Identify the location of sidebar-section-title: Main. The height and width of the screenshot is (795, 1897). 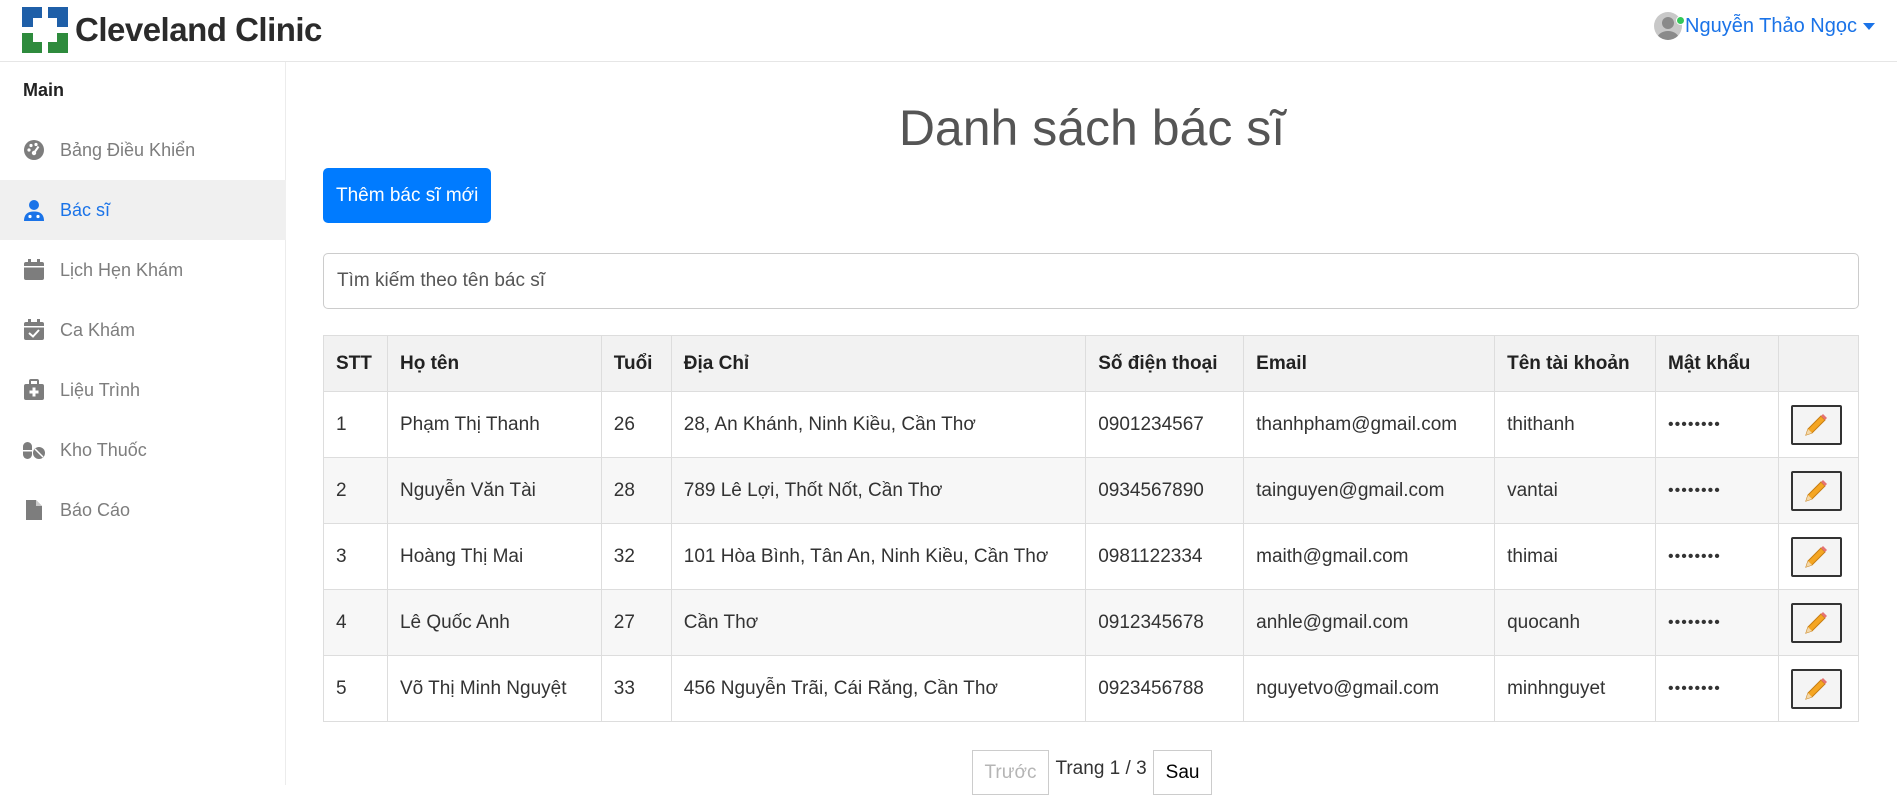
(44, 90).